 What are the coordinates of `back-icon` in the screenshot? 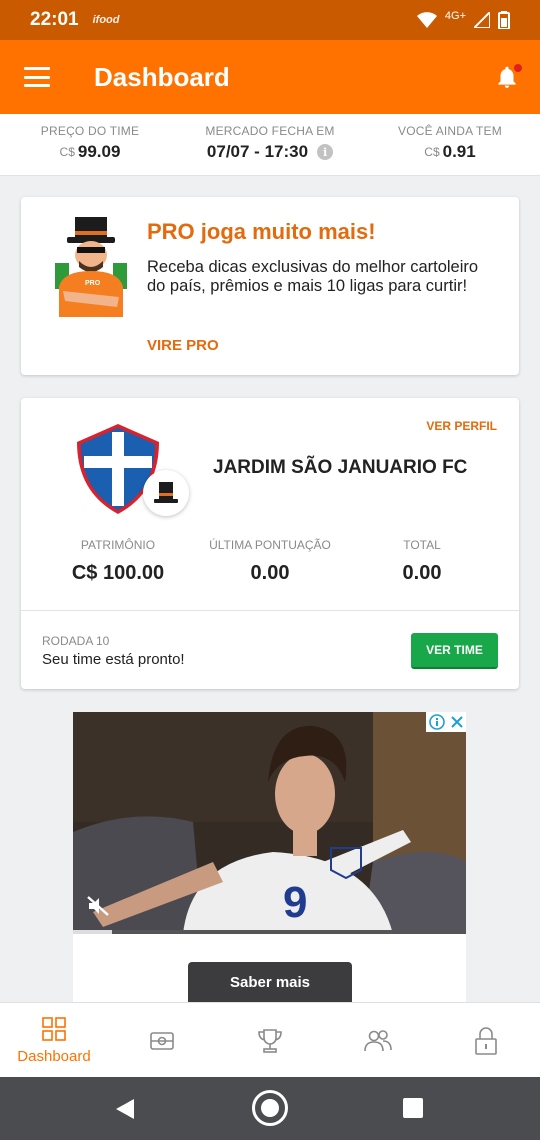 It's located at (125, 1109).